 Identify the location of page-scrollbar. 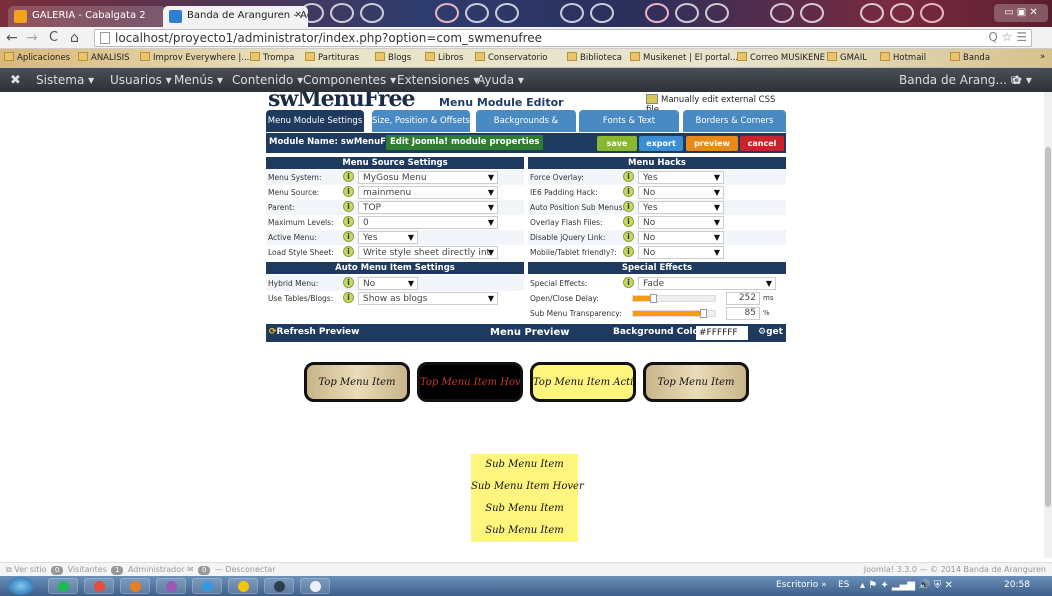
(1048, 325).